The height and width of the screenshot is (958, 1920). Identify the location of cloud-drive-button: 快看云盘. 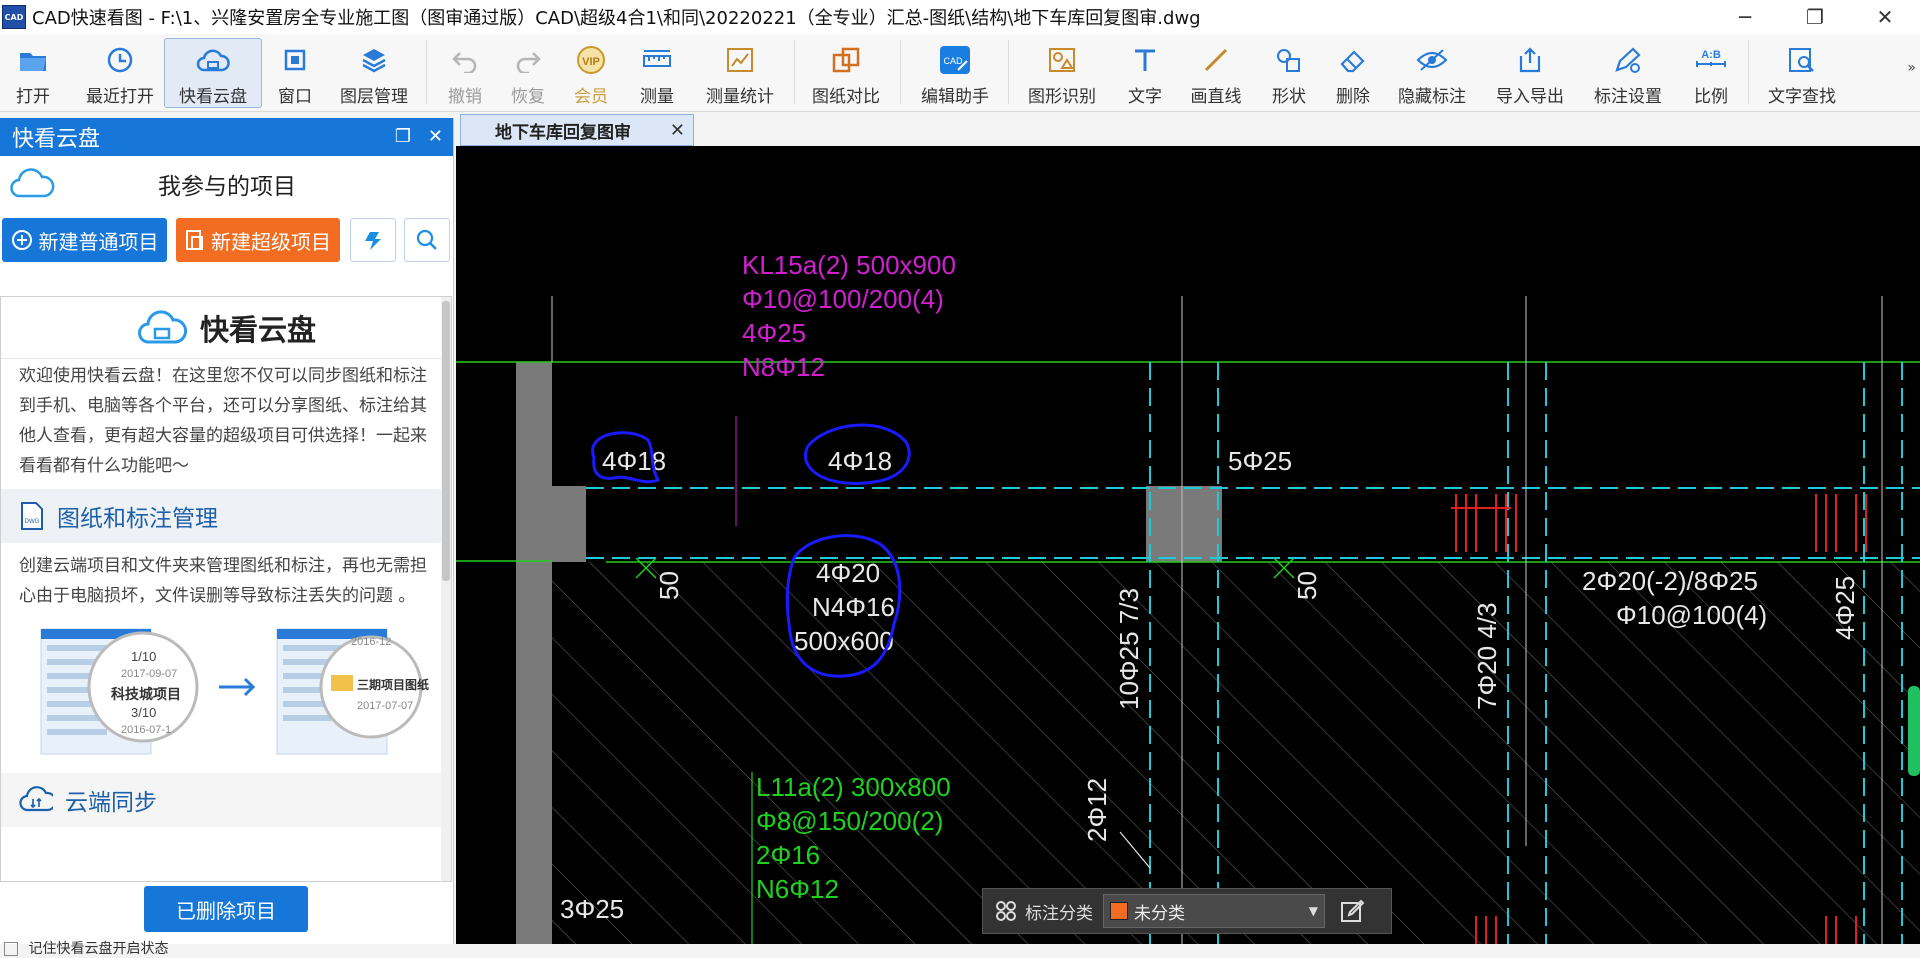
(213, 73).